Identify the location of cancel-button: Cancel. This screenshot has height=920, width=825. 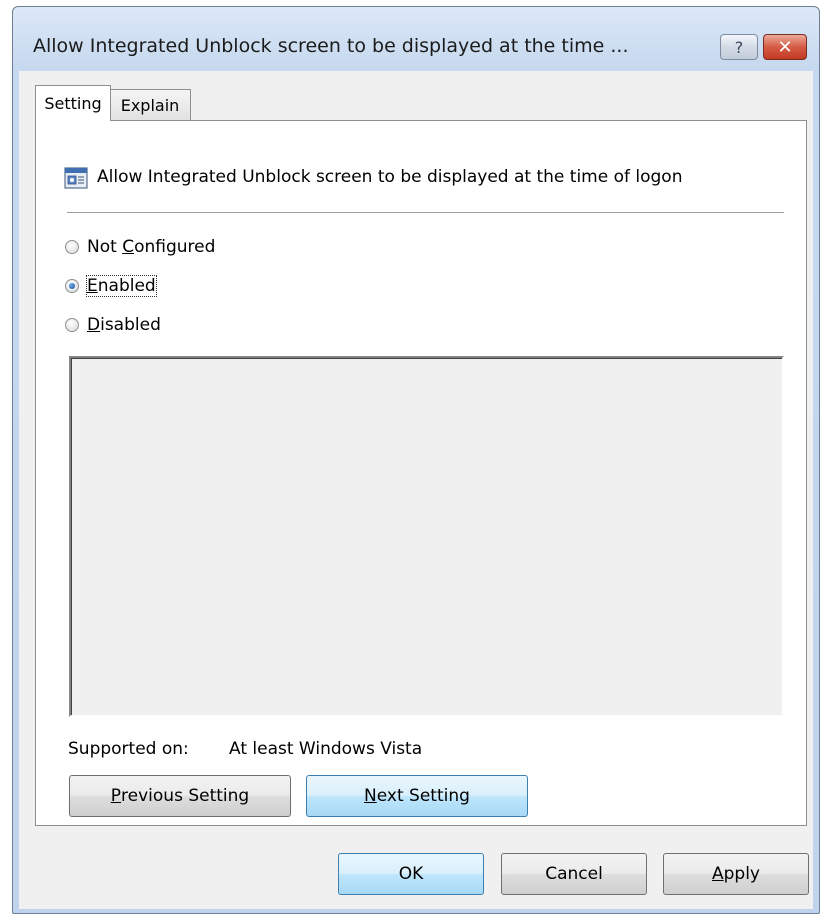
(574, 874).